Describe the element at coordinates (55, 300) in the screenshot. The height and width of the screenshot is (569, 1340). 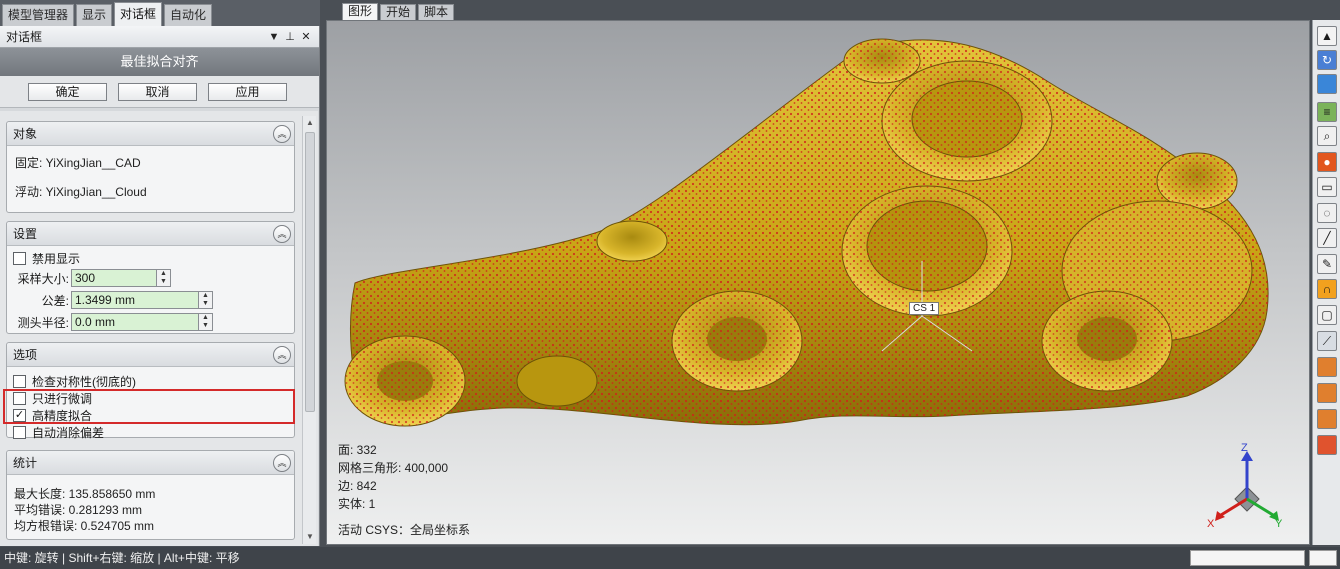
I see `tolerance-label: 公差:` at that location.